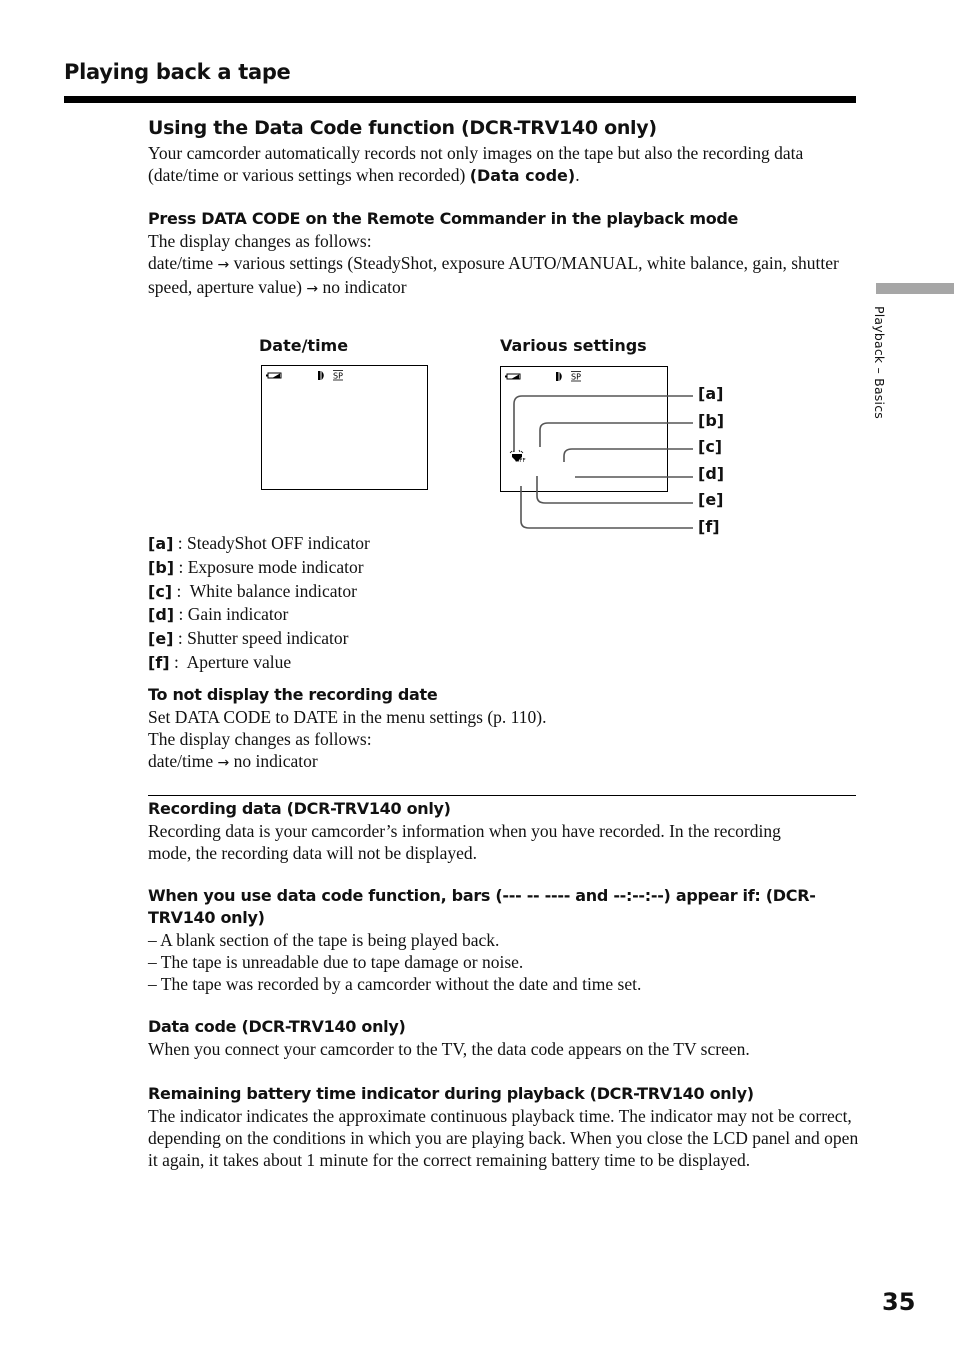 The width and height of the screenshot is (954, 1352). I want to click on callout-line-e, so click(614, 490).